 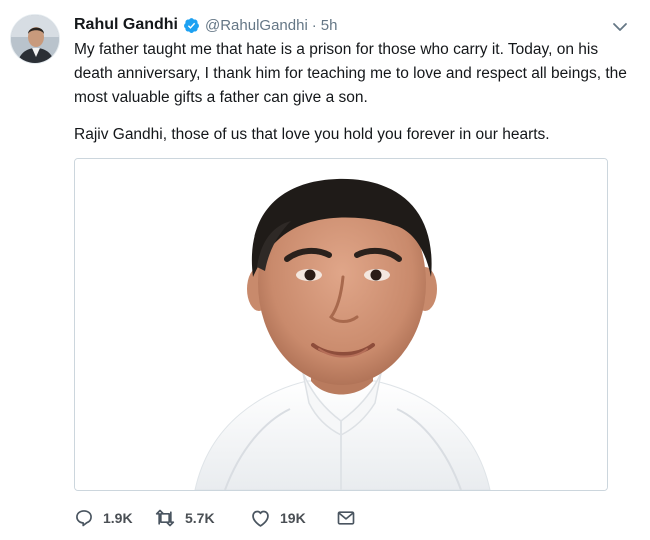 I want to click on reply-button: 1.9K, so click(x=114, y=518).